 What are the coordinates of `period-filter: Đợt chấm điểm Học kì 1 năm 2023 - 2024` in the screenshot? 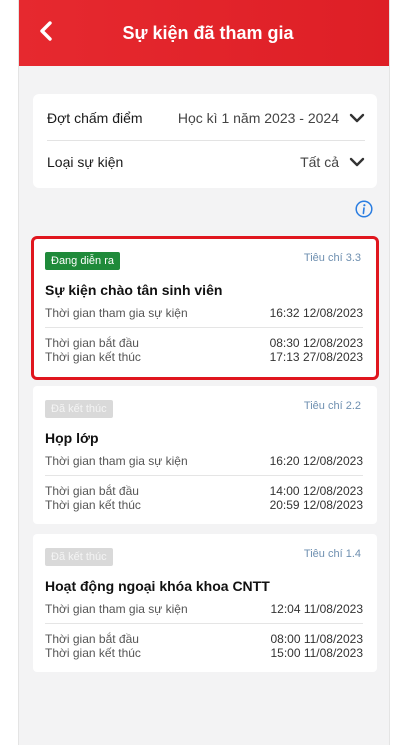 It's located at (206, 118).